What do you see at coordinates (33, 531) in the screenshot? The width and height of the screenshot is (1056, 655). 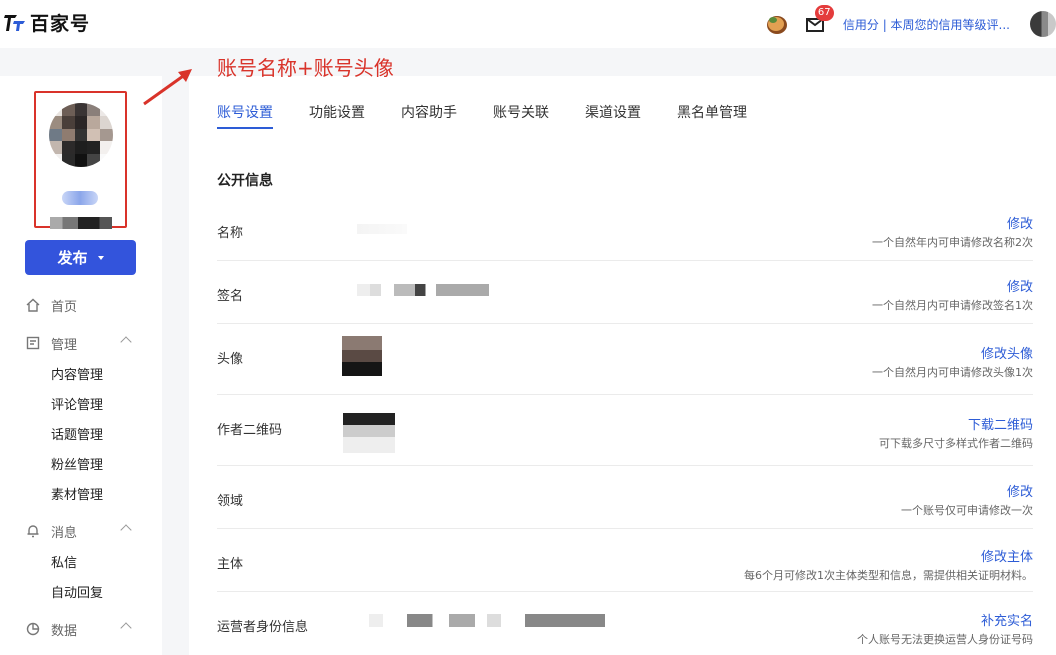 I see `bell-icon` at bounding box center [33, 531].